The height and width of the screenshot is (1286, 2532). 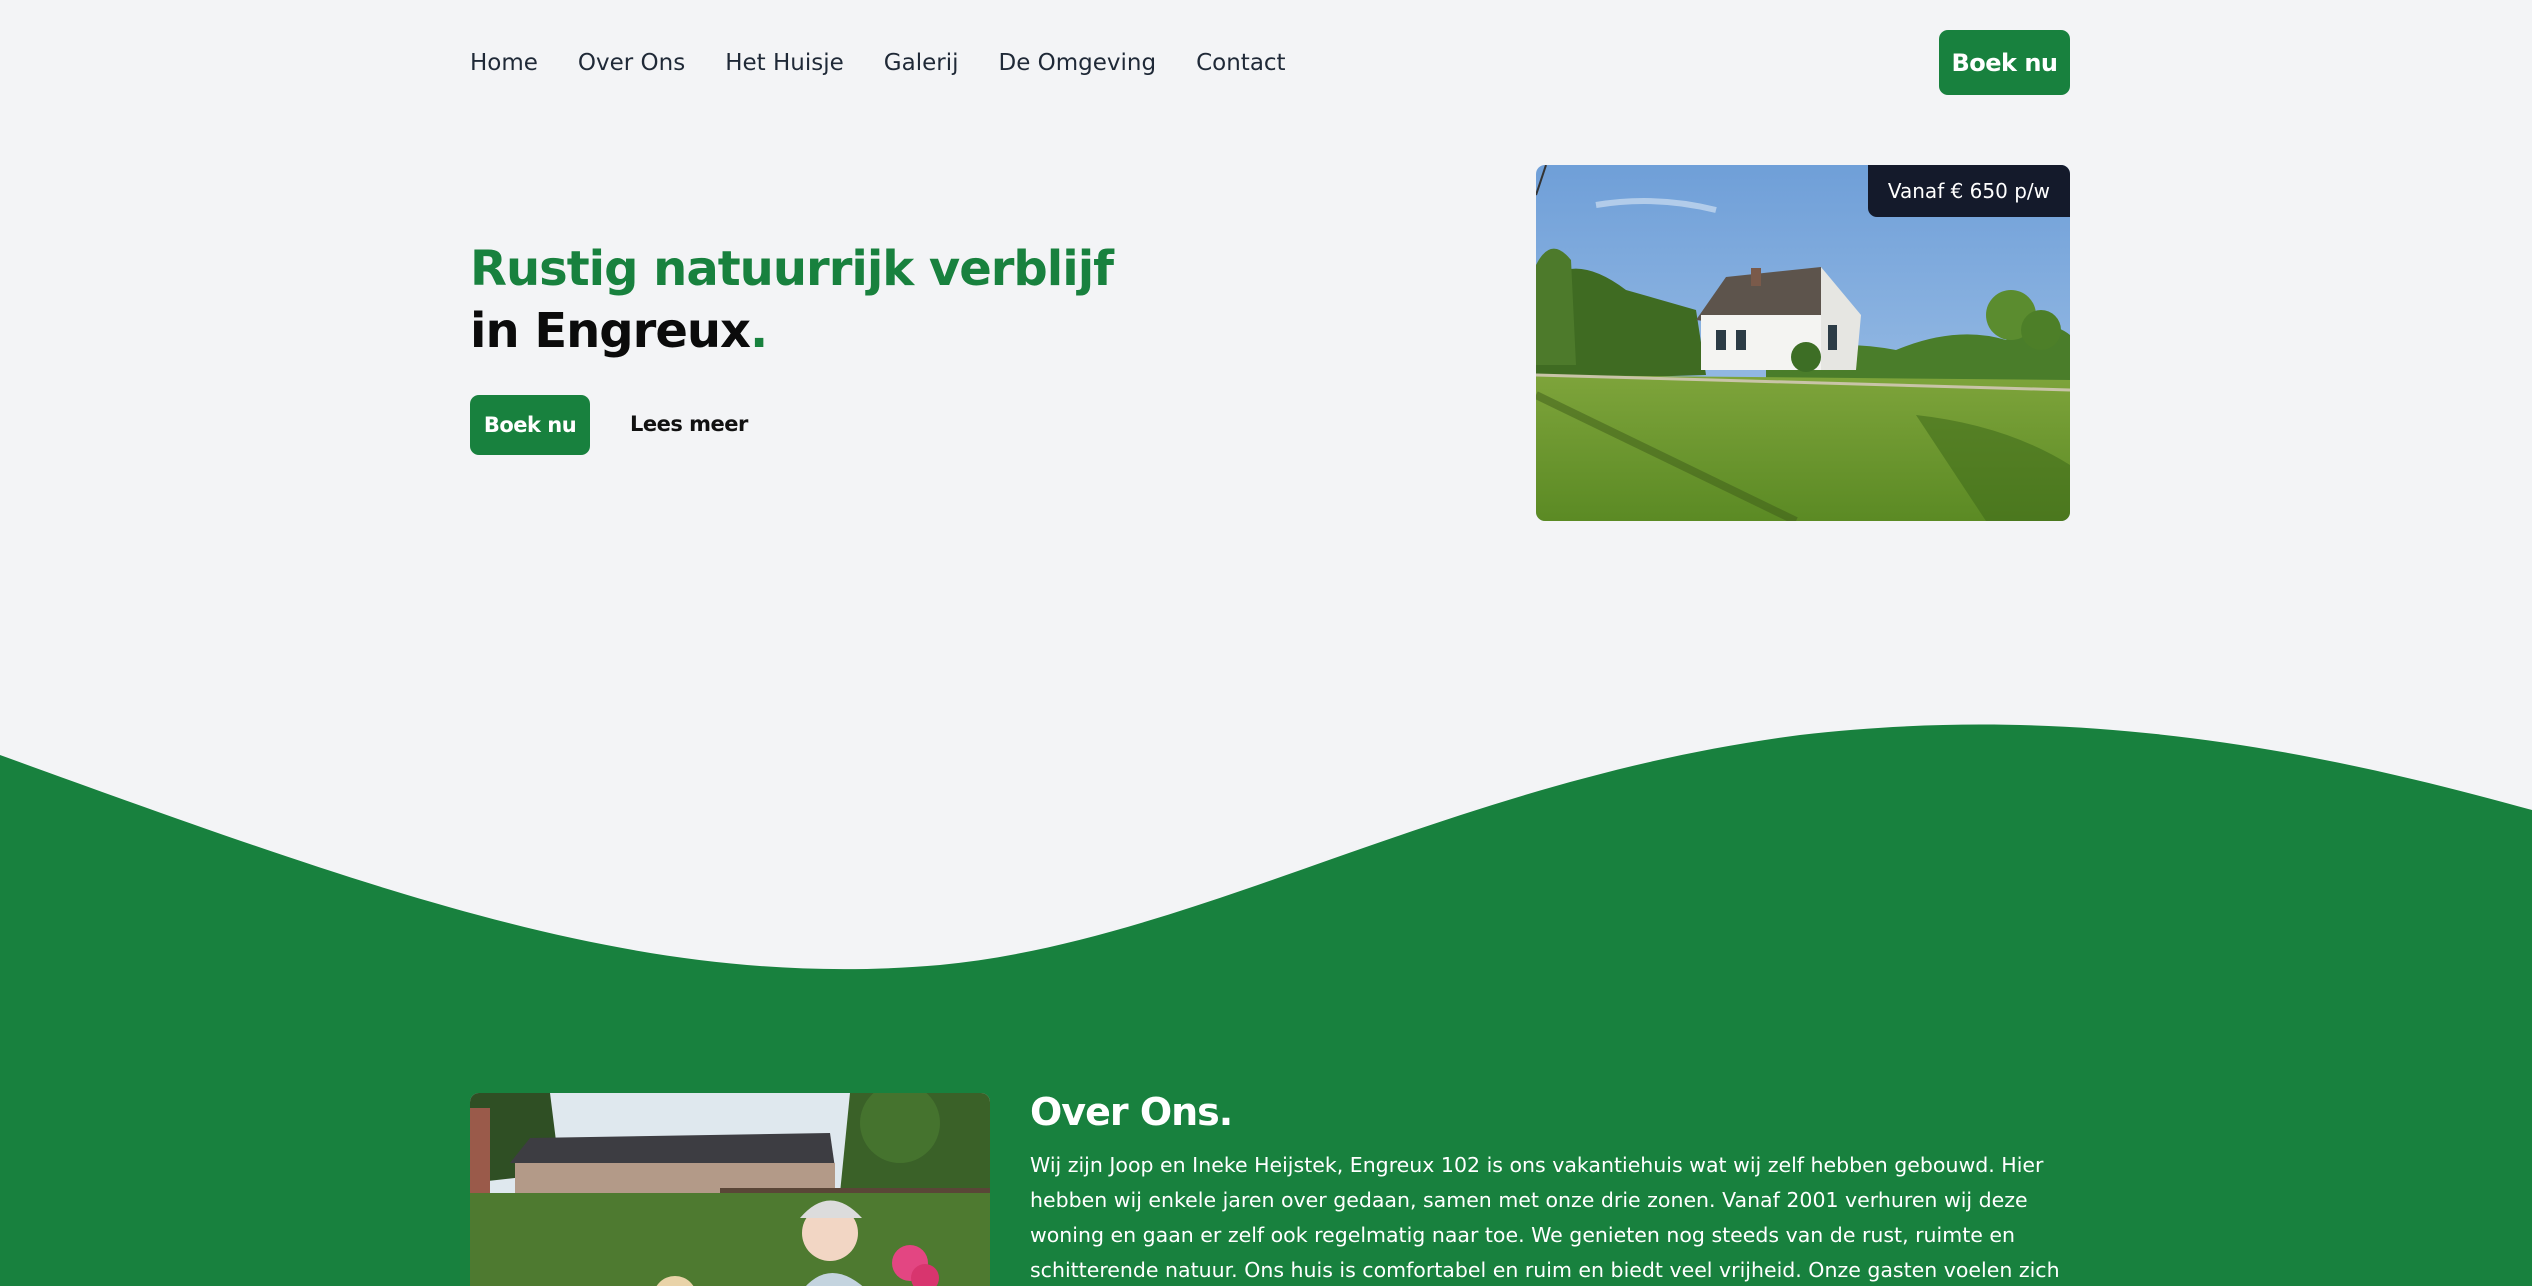 I want to click on hero-title-line2: in Engreux, so click(x=610, y=331).